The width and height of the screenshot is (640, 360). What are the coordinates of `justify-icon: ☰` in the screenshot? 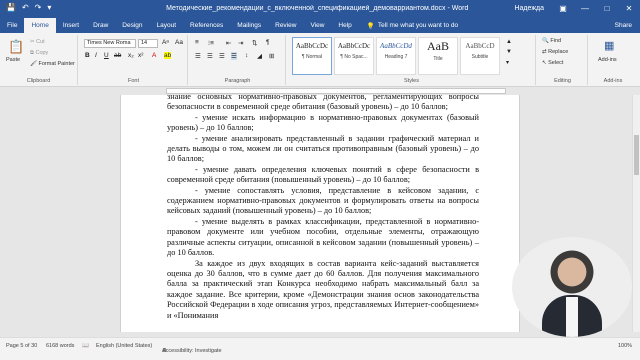 It's located at (234, 56).